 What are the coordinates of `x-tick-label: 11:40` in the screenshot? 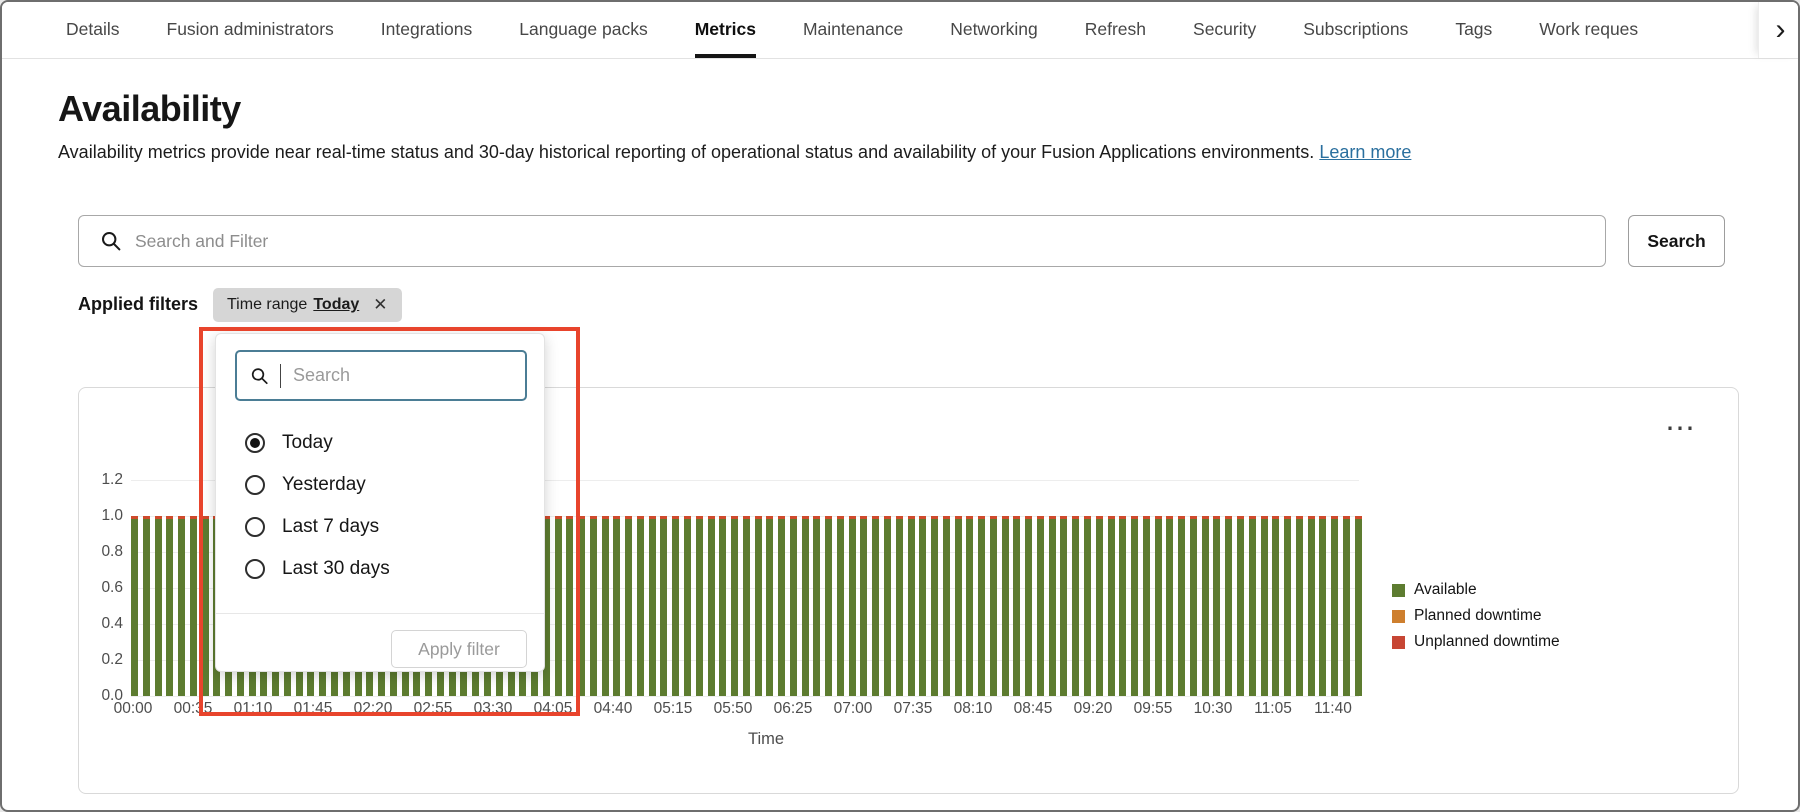 It's located at (1333, 708).